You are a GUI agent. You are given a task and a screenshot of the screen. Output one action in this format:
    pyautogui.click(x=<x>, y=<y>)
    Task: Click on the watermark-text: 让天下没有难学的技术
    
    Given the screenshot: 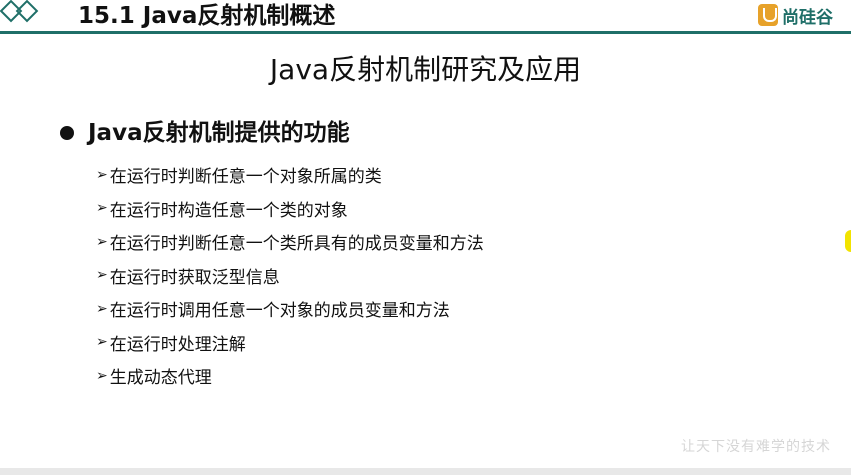 What is the action you would take?
    pyautogui.click(x=756, y=447)
    